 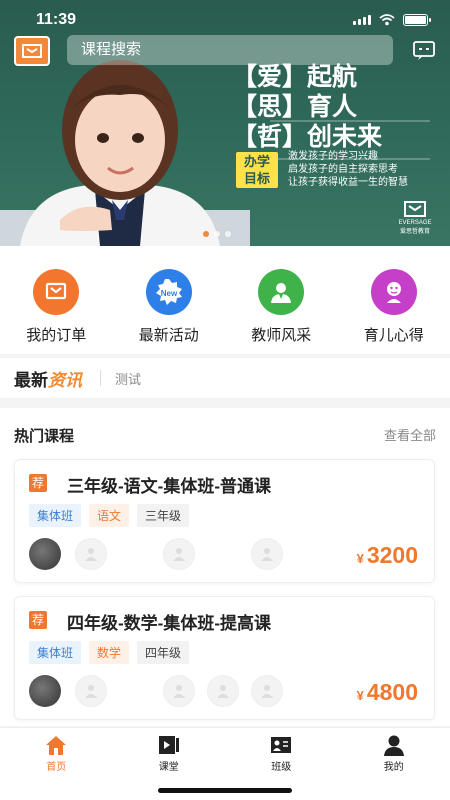 I want to click on tab-label: 我的, so click(x=393, y=767).